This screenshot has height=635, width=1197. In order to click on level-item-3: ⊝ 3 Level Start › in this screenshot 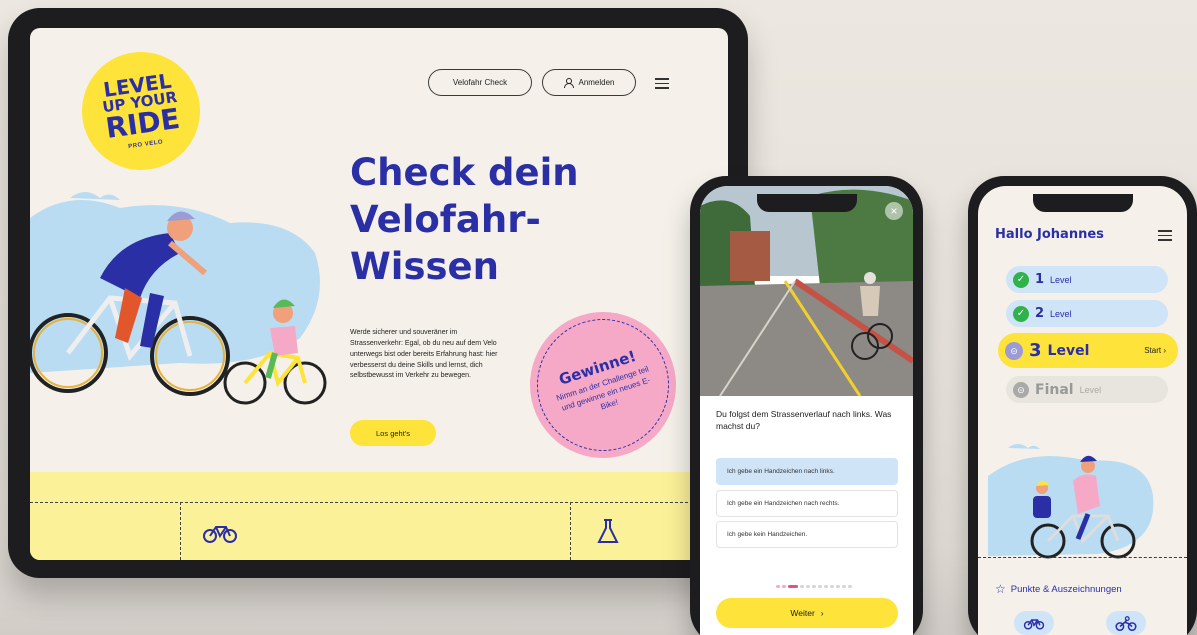, I will do `click(1088, 350)`.